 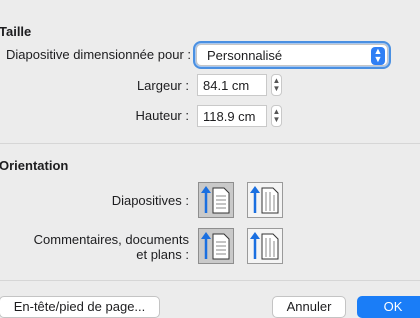 I want to click on width-value: 84.1 cm, so click(x=226, y=85).